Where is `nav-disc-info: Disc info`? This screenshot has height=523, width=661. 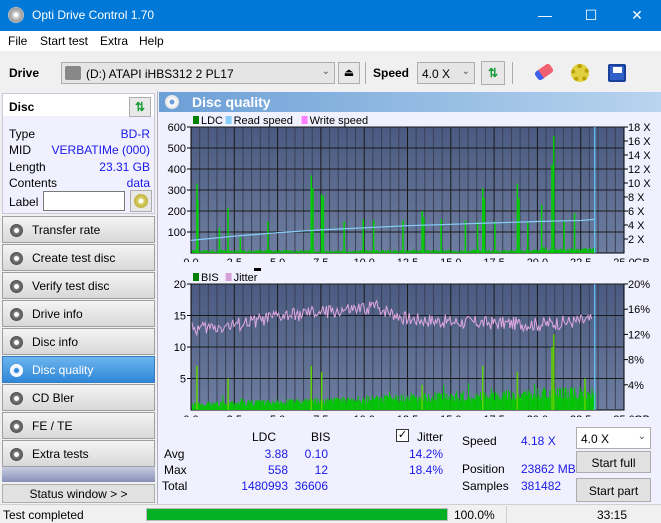
nav-disc-info: Disc info is located at coordinates (78, 341).